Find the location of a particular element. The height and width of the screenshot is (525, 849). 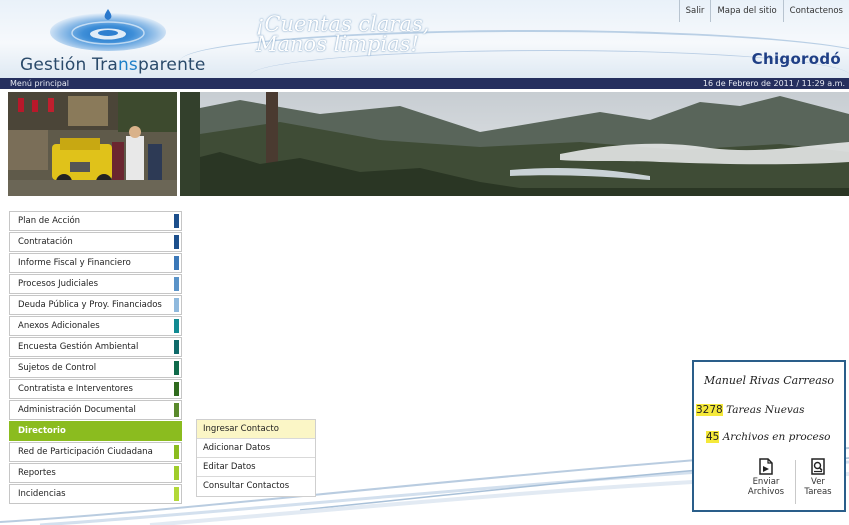

menu-item-sujetos-de-control: Sujetos de Control is located at coordinates (95, 368).